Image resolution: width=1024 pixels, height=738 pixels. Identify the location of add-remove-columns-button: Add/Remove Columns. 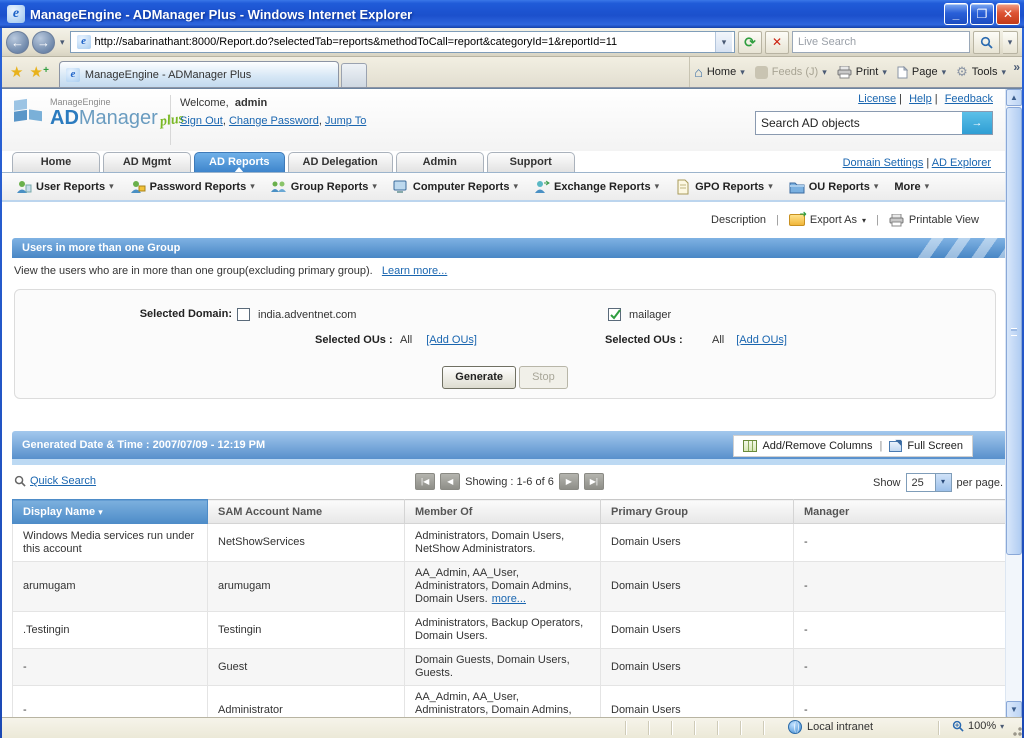
(808, 446).